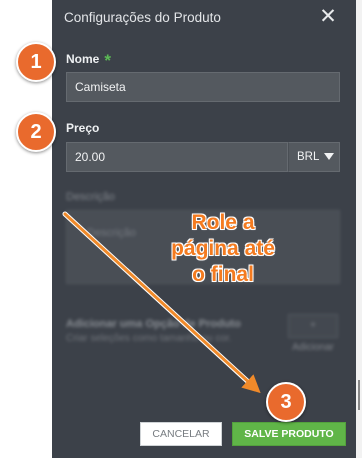 This screenshot has width=362, height=458. I want to click on scroll-instruction: Role a página até o final, so click(223, 249).